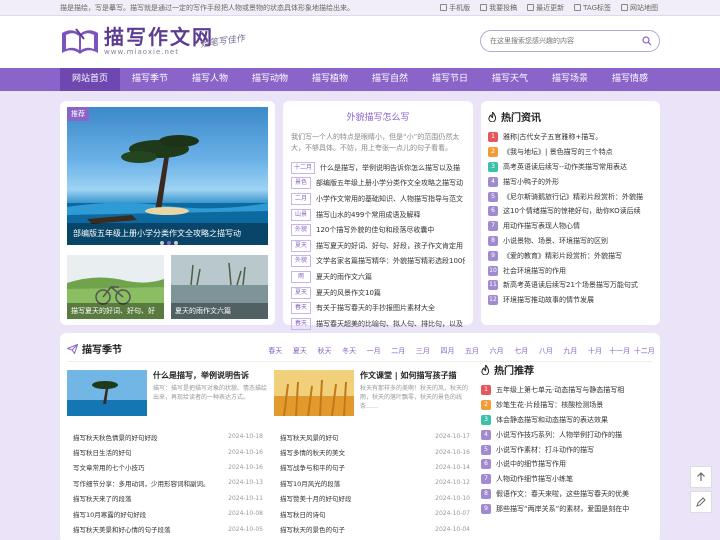 The image size is (720, 540). What do you see at coordinates (378, 116) in the screenshot?
I see `featured-title: 外貌描写怎么写` at bounding box center [378, 116].